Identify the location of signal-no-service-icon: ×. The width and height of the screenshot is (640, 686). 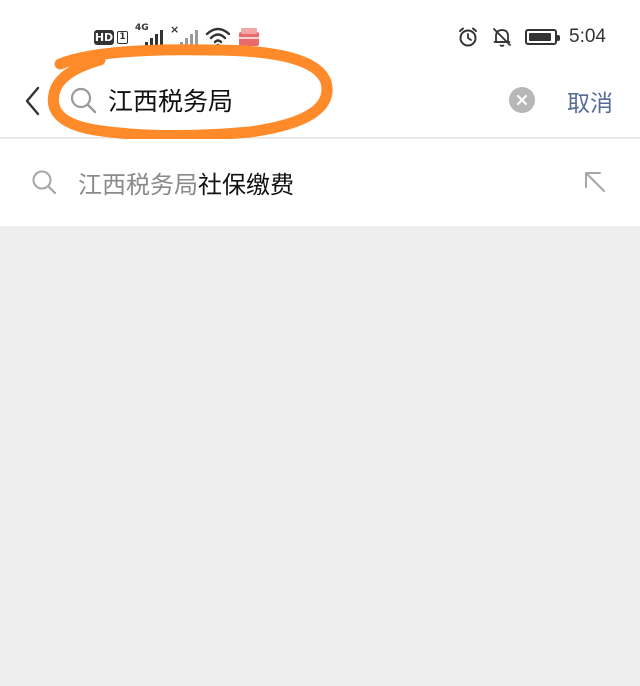
(184, 36).